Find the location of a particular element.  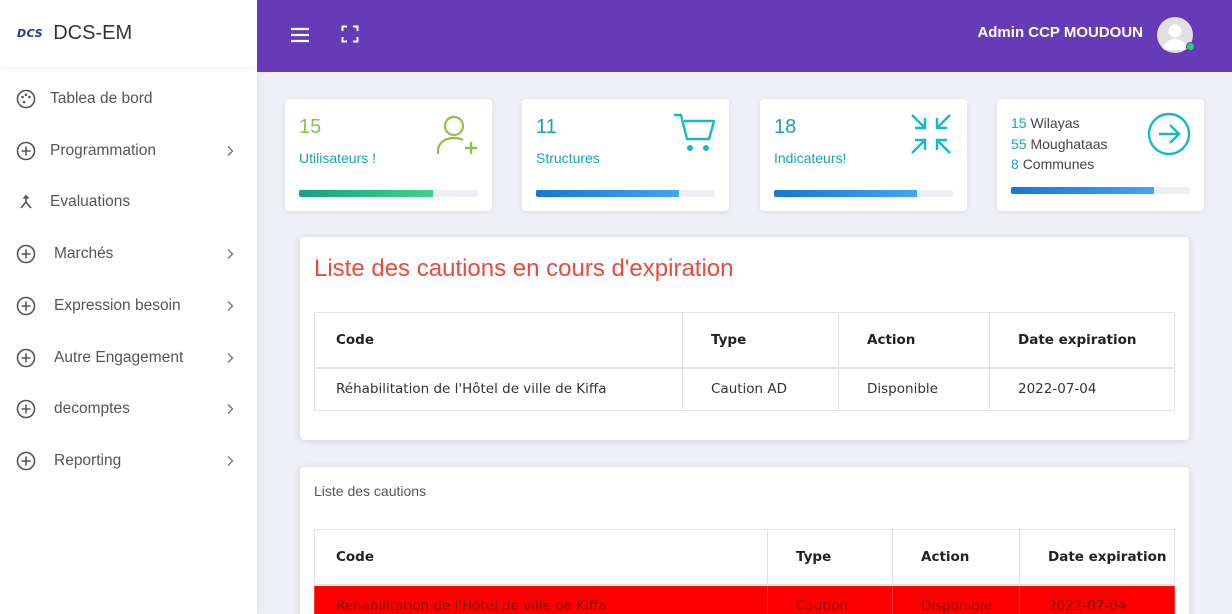

sidebar-item-evaluations: Evaluations is located at coordinates (128, 202).